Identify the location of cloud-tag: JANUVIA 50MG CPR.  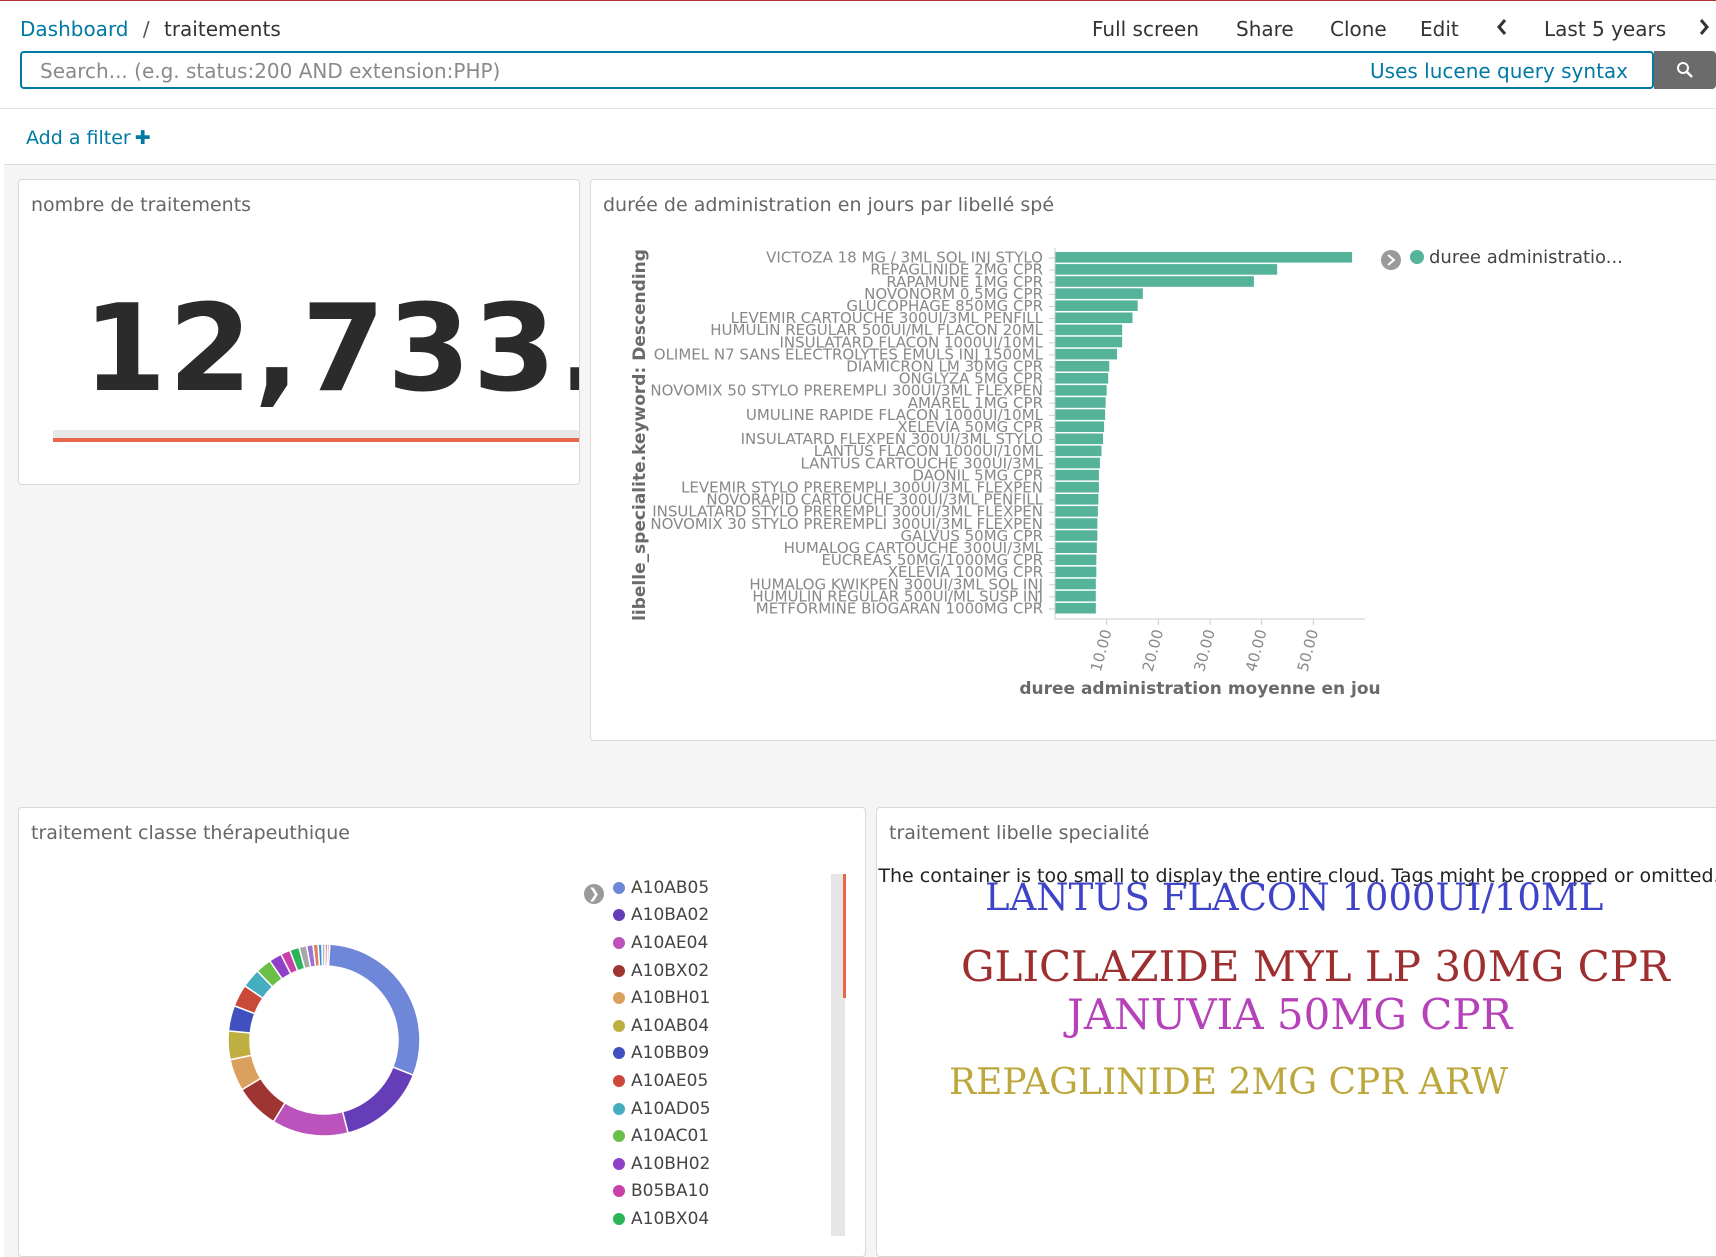
(1289, 1014).